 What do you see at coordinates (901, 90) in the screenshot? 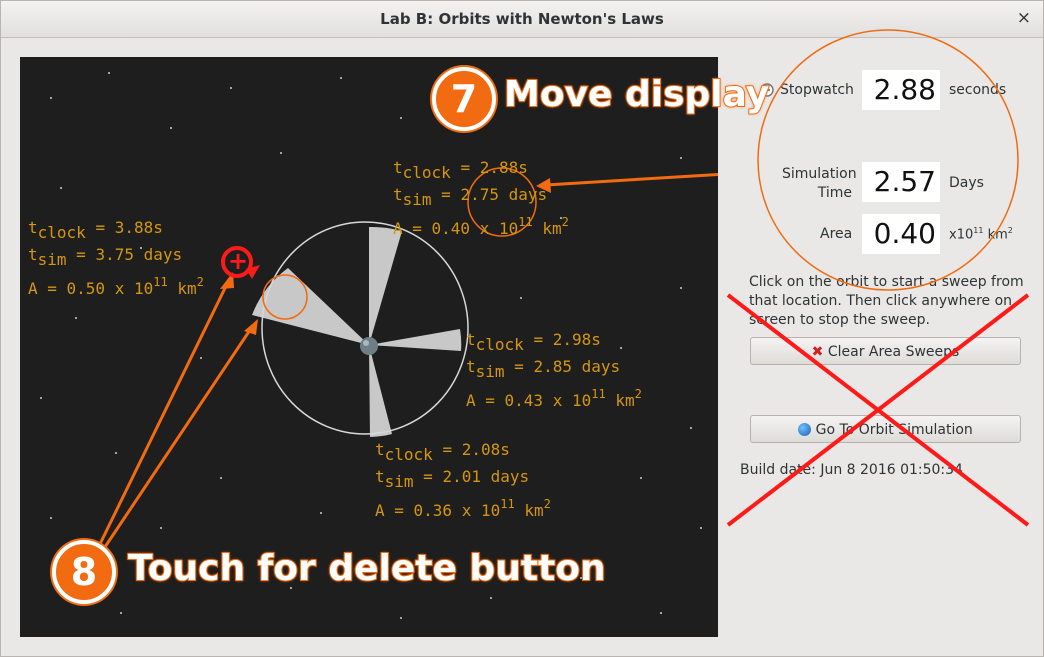
I see `stopwatch-value: 2.88` at bounding box center [901, 90].